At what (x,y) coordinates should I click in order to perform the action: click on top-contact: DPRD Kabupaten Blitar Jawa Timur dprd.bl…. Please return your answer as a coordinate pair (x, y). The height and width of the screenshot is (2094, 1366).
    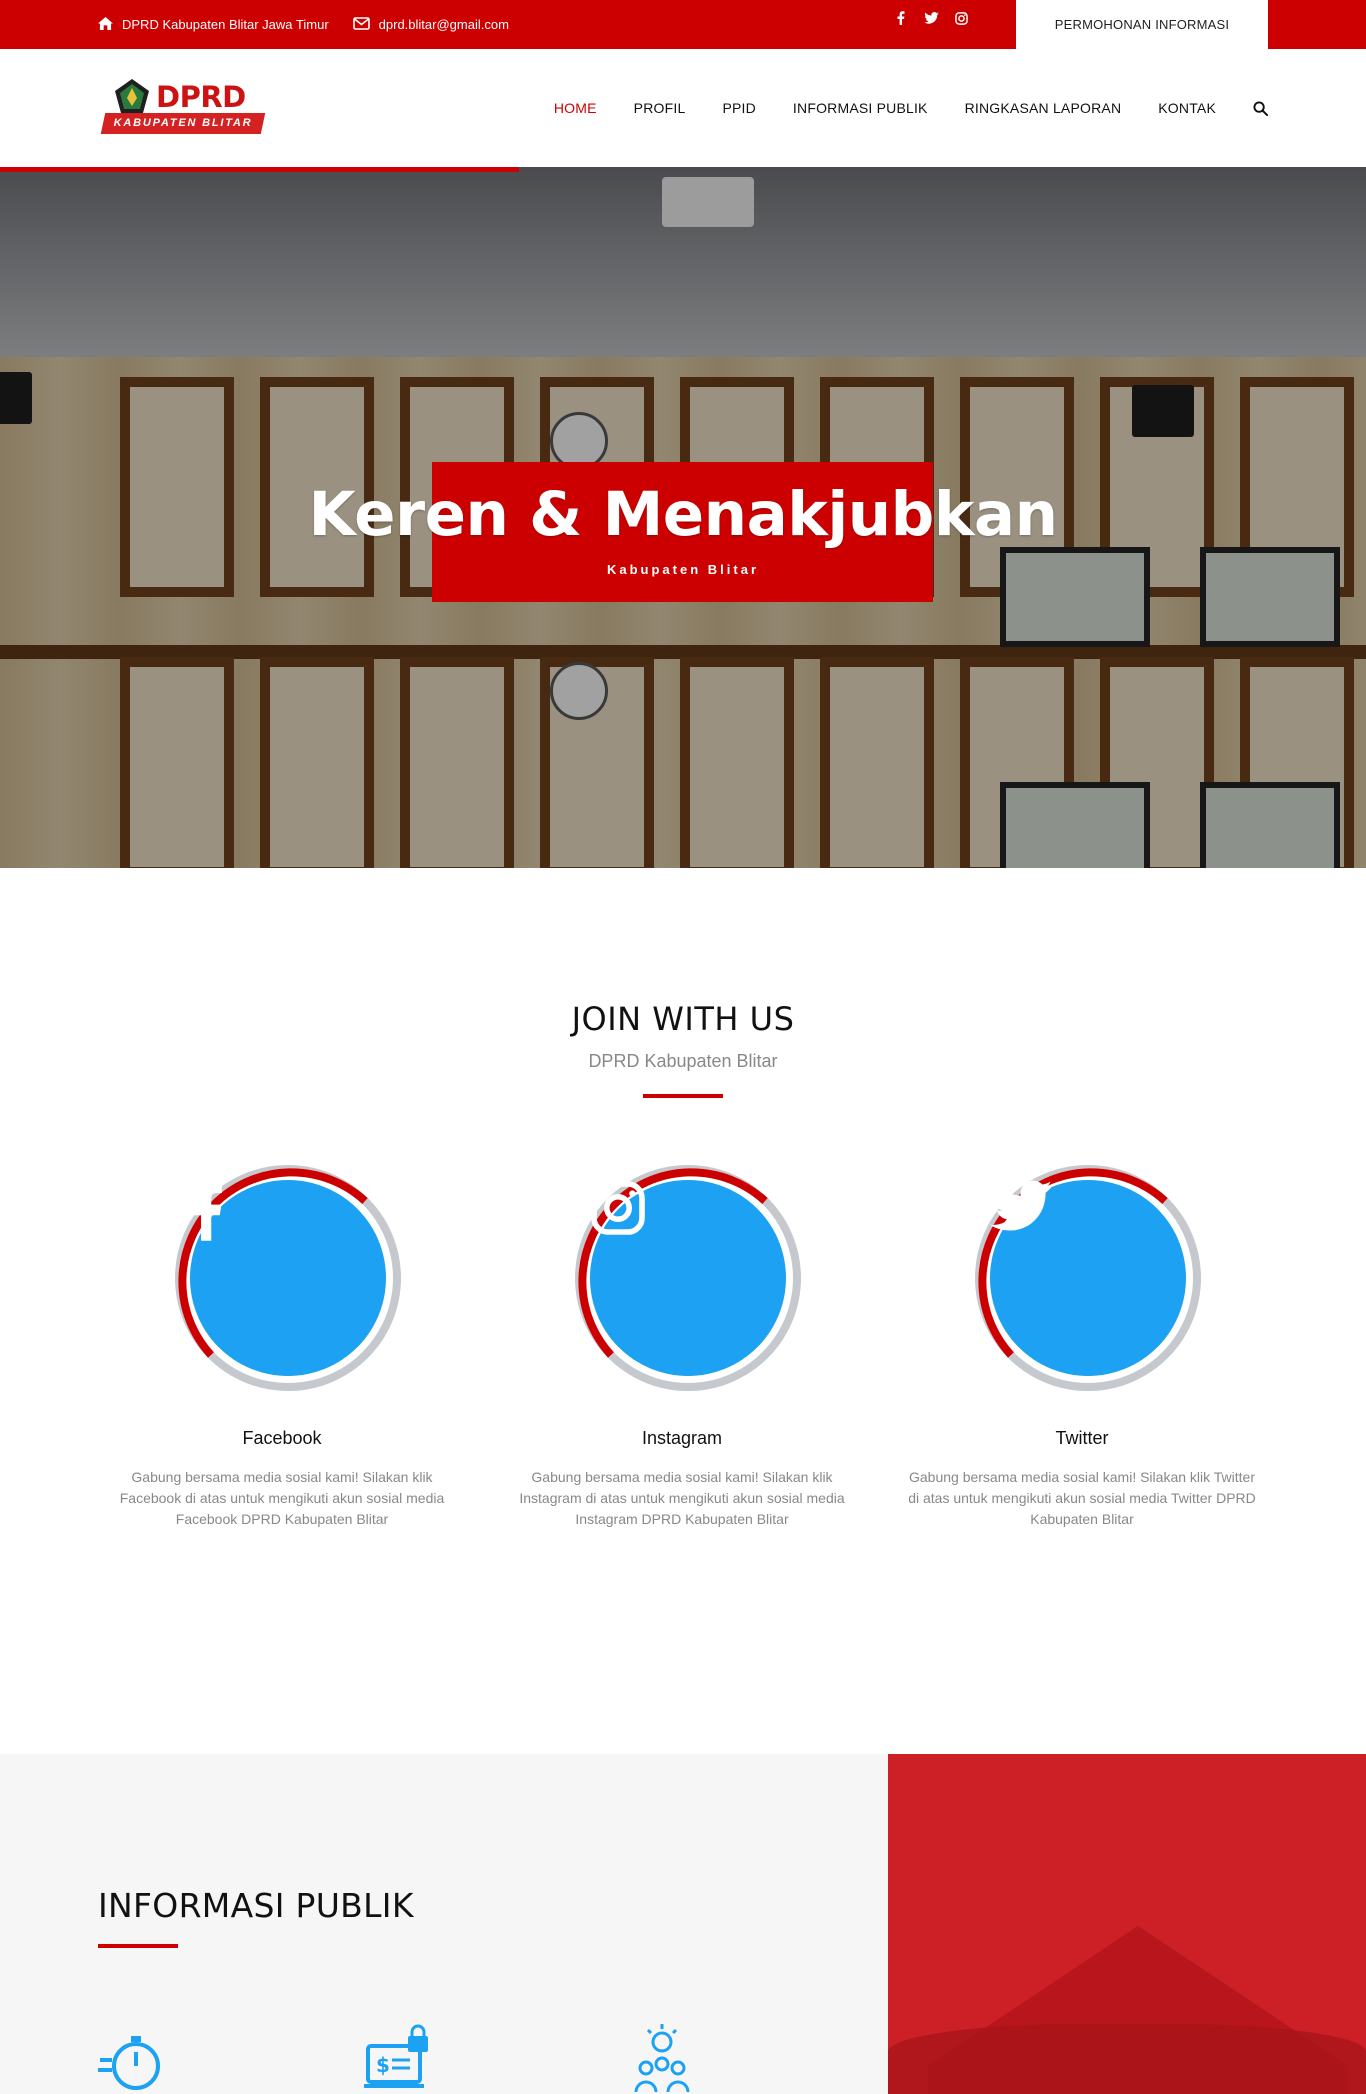
    Looking at the image, I should click on (303, 24).